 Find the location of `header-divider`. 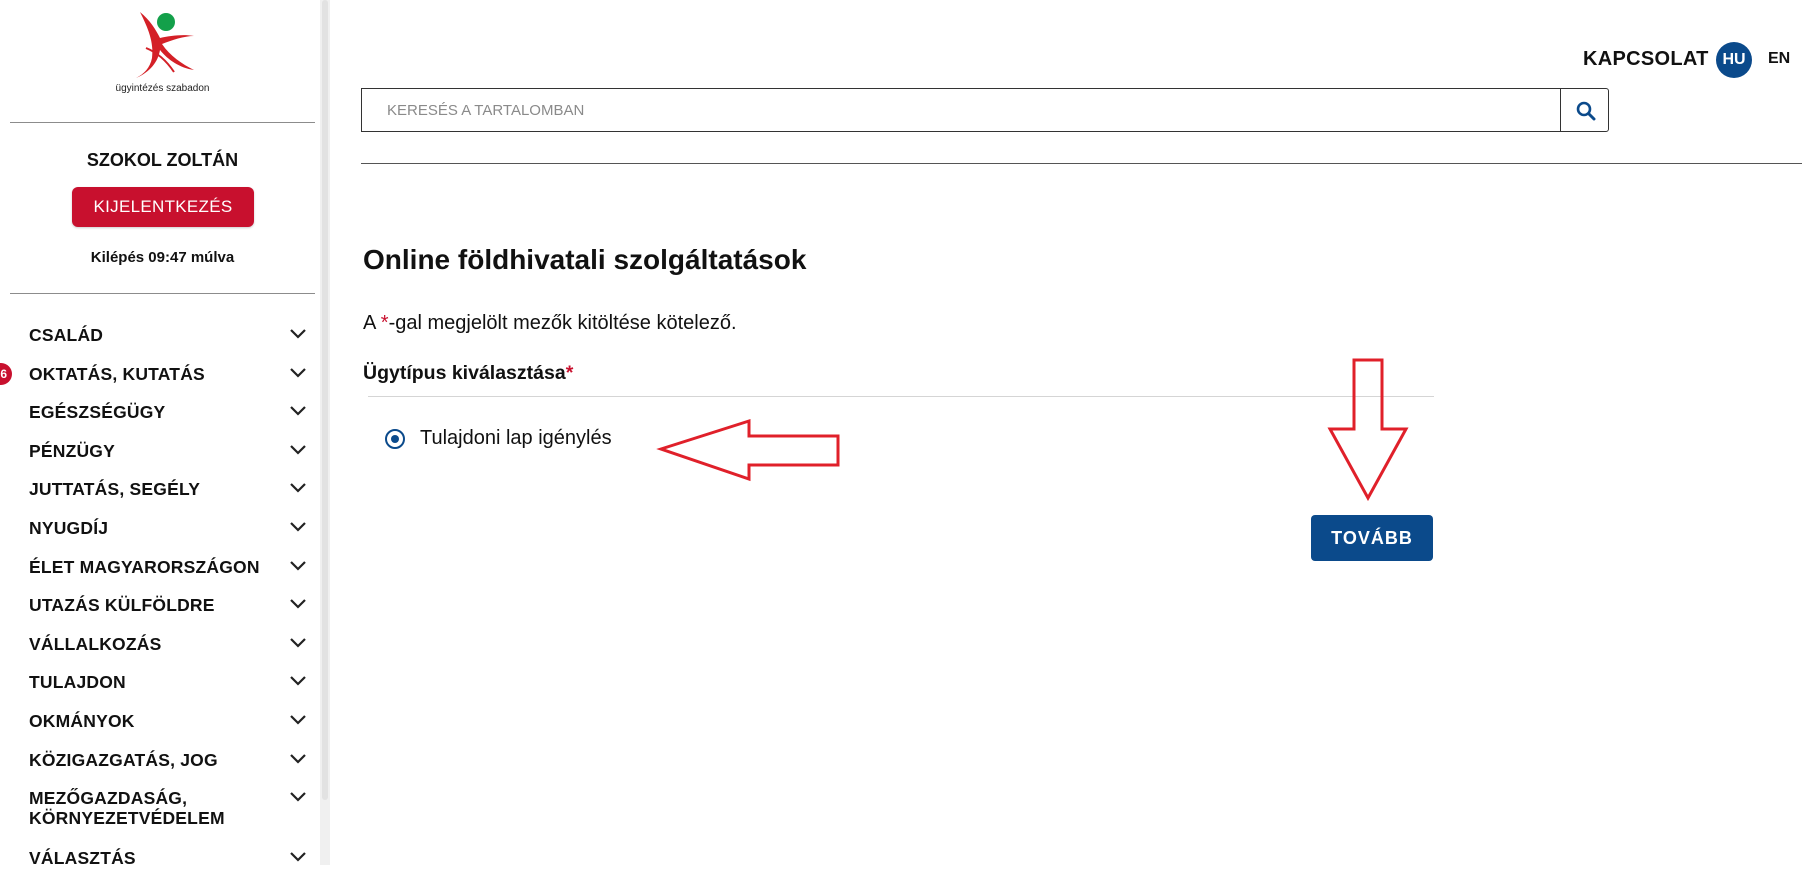

header-divider is located at coordinates (1081, 163).